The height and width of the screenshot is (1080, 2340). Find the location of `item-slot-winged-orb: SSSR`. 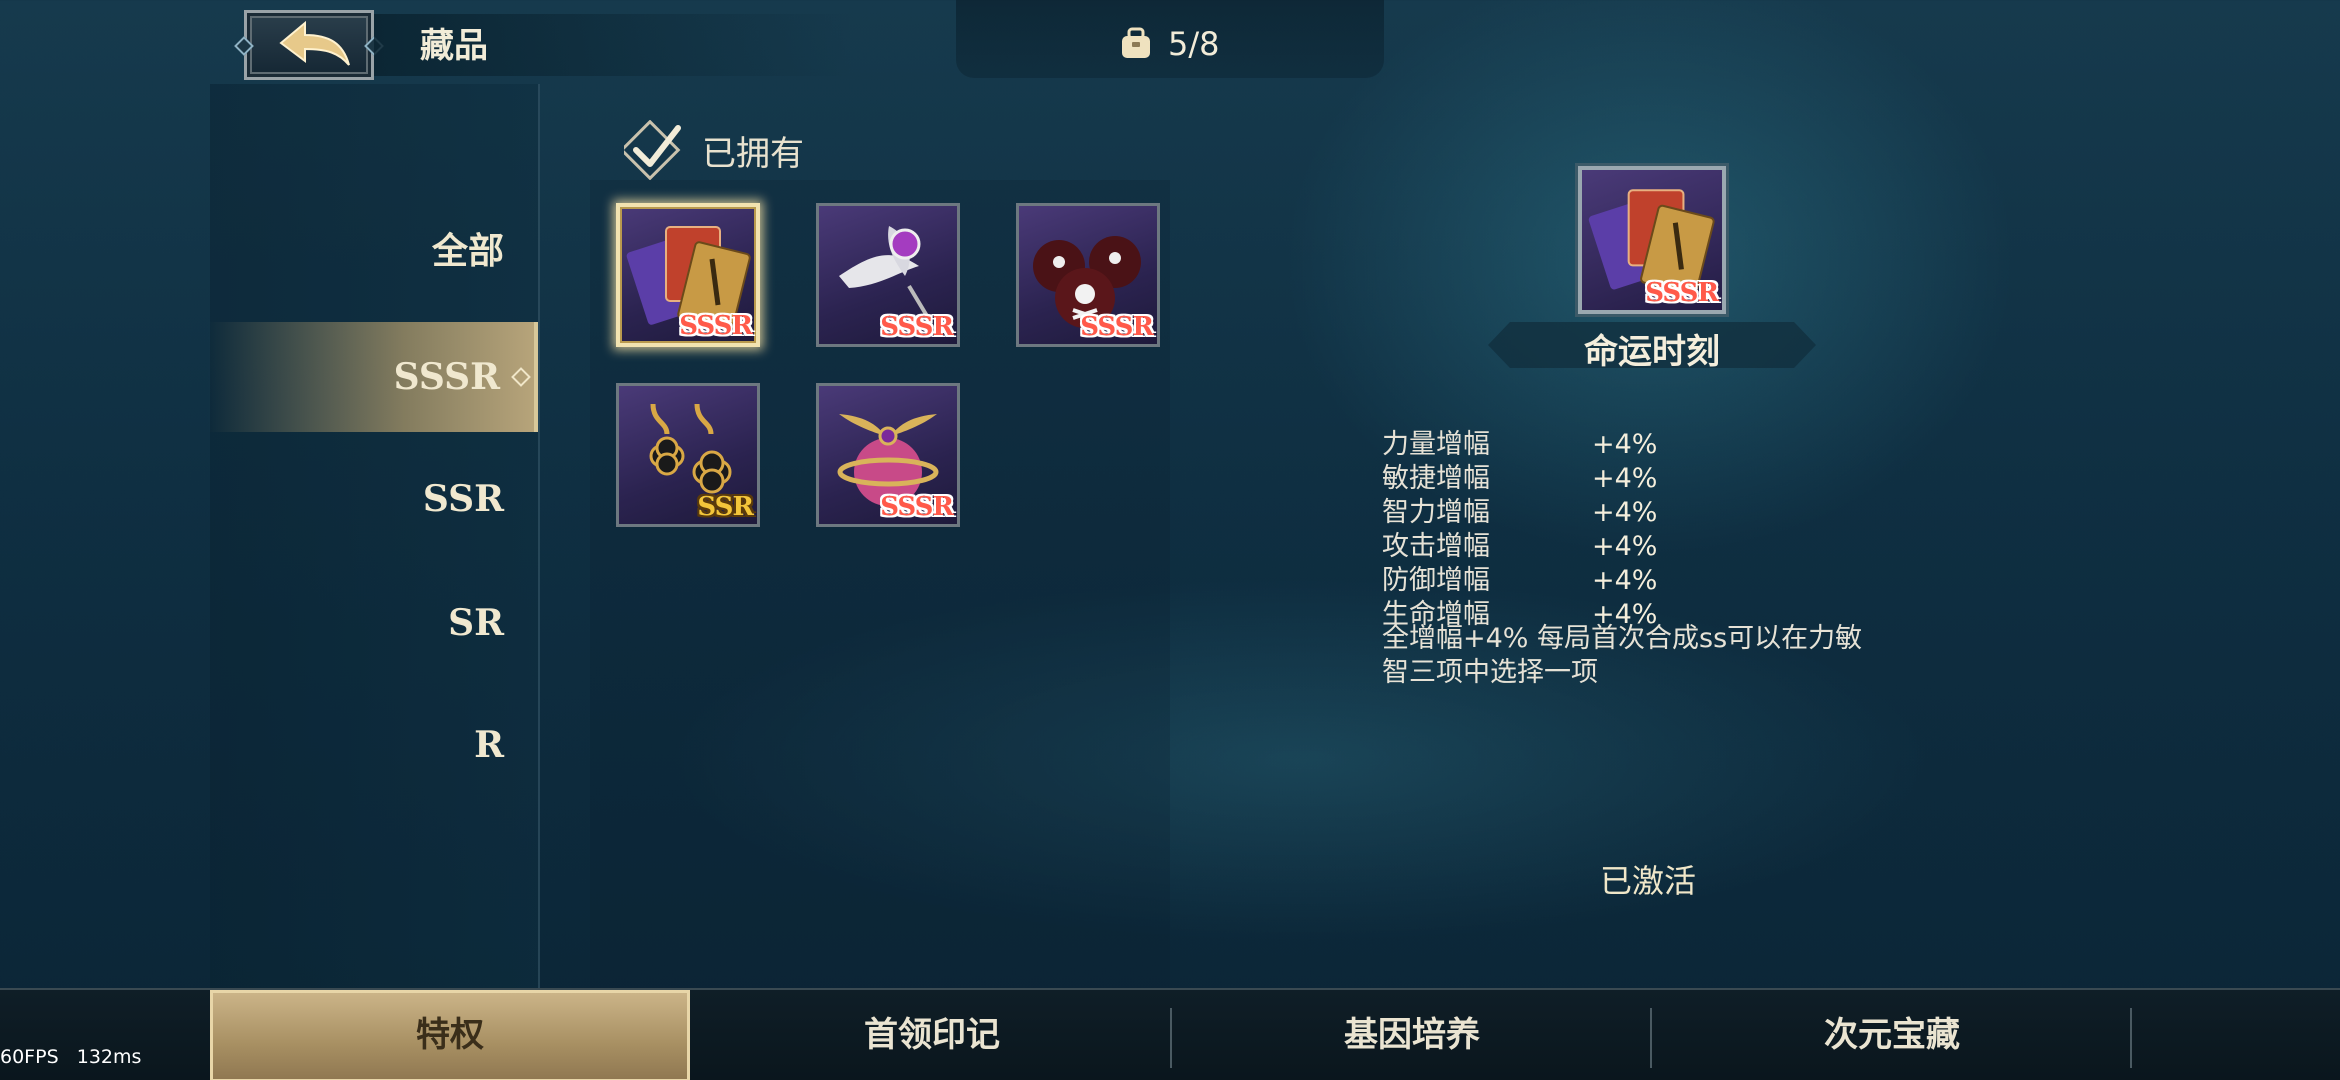

item-slot-winged-orb: SSSR is located at coordinates (888, 455).